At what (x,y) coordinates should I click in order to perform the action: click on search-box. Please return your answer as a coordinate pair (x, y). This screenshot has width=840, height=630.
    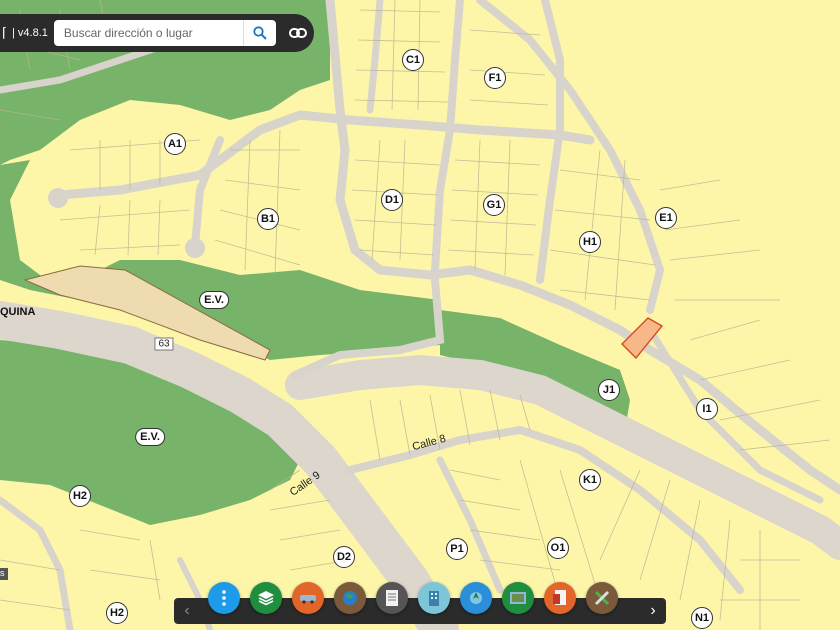
    Looking at the image, I should click on (164, 33).